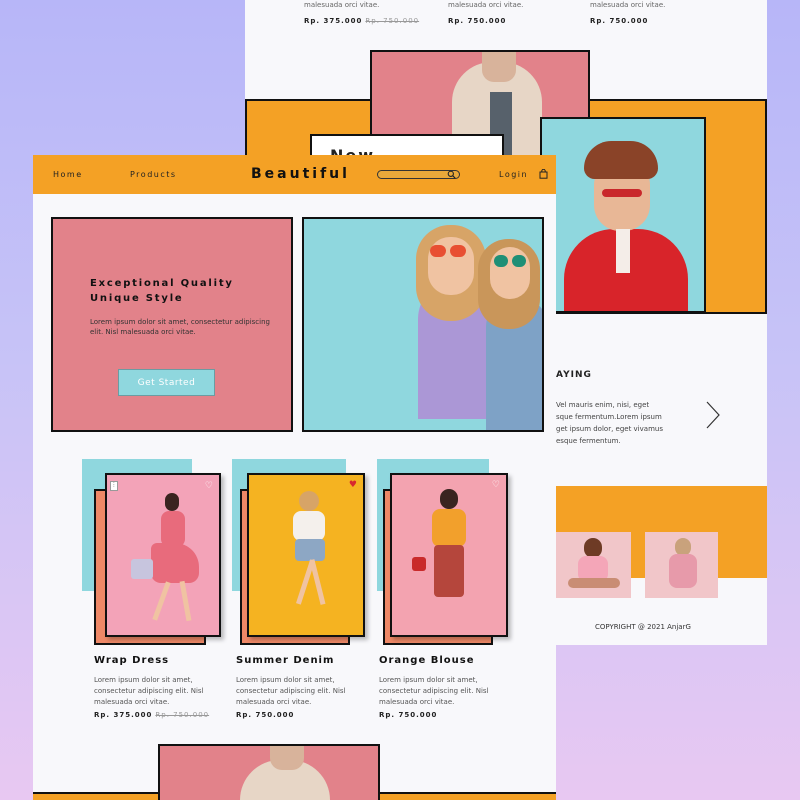 This screenshot has width=800, height=800. What do you see at coordinates (623, 215) in the screenshot?
I see `red-jacket-photo` at bounding box center [623, 215].